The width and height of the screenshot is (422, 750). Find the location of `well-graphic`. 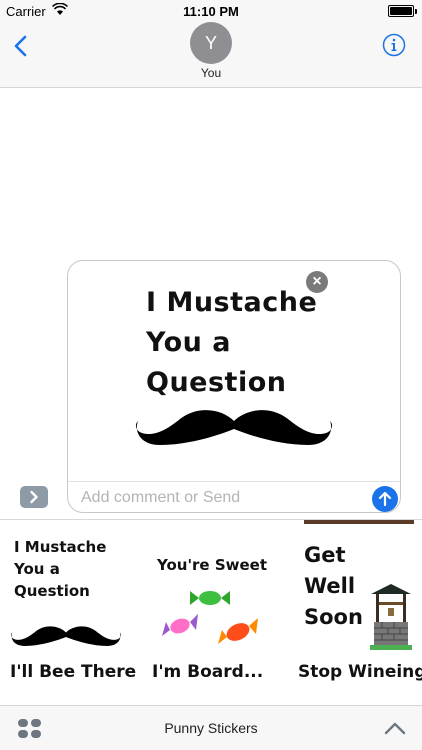

well-graphic is located at coordinates (391, 617).